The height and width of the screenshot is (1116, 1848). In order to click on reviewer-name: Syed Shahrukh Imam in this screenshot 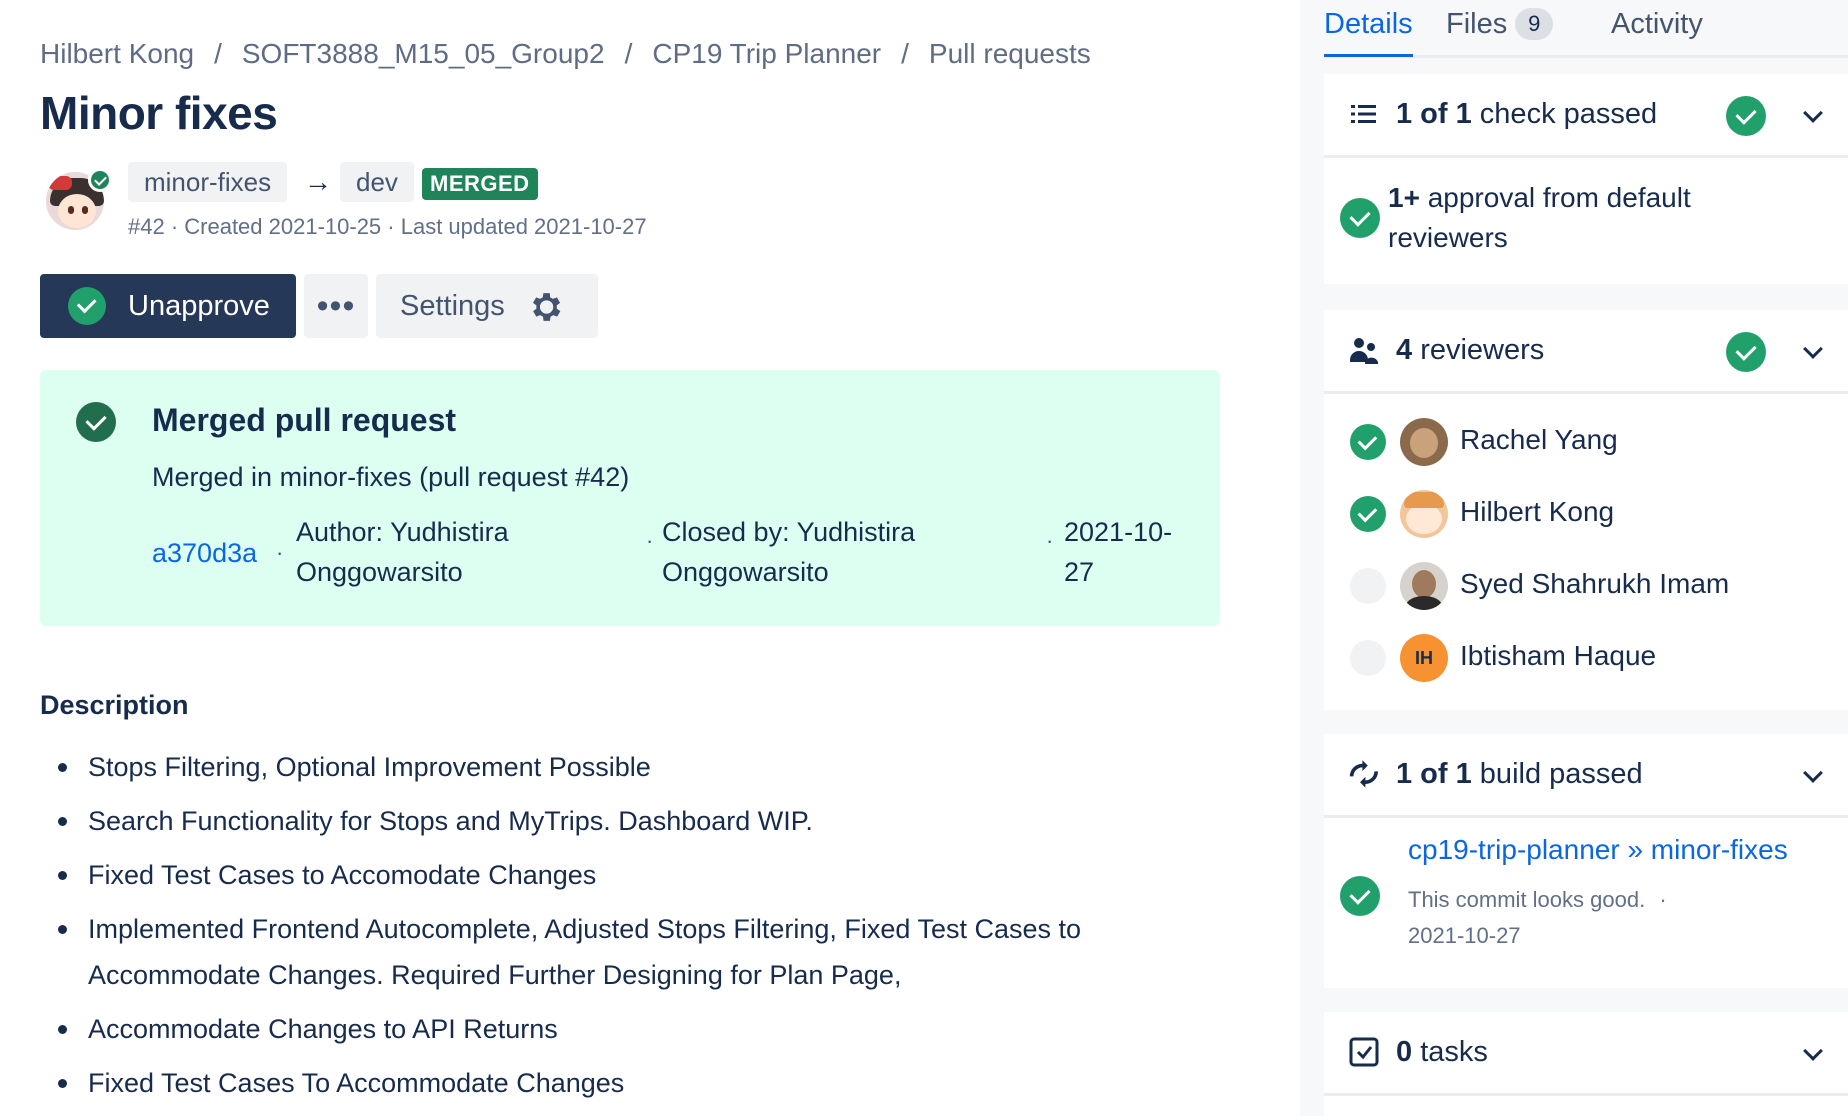, I will do `click(1595, 583)`.